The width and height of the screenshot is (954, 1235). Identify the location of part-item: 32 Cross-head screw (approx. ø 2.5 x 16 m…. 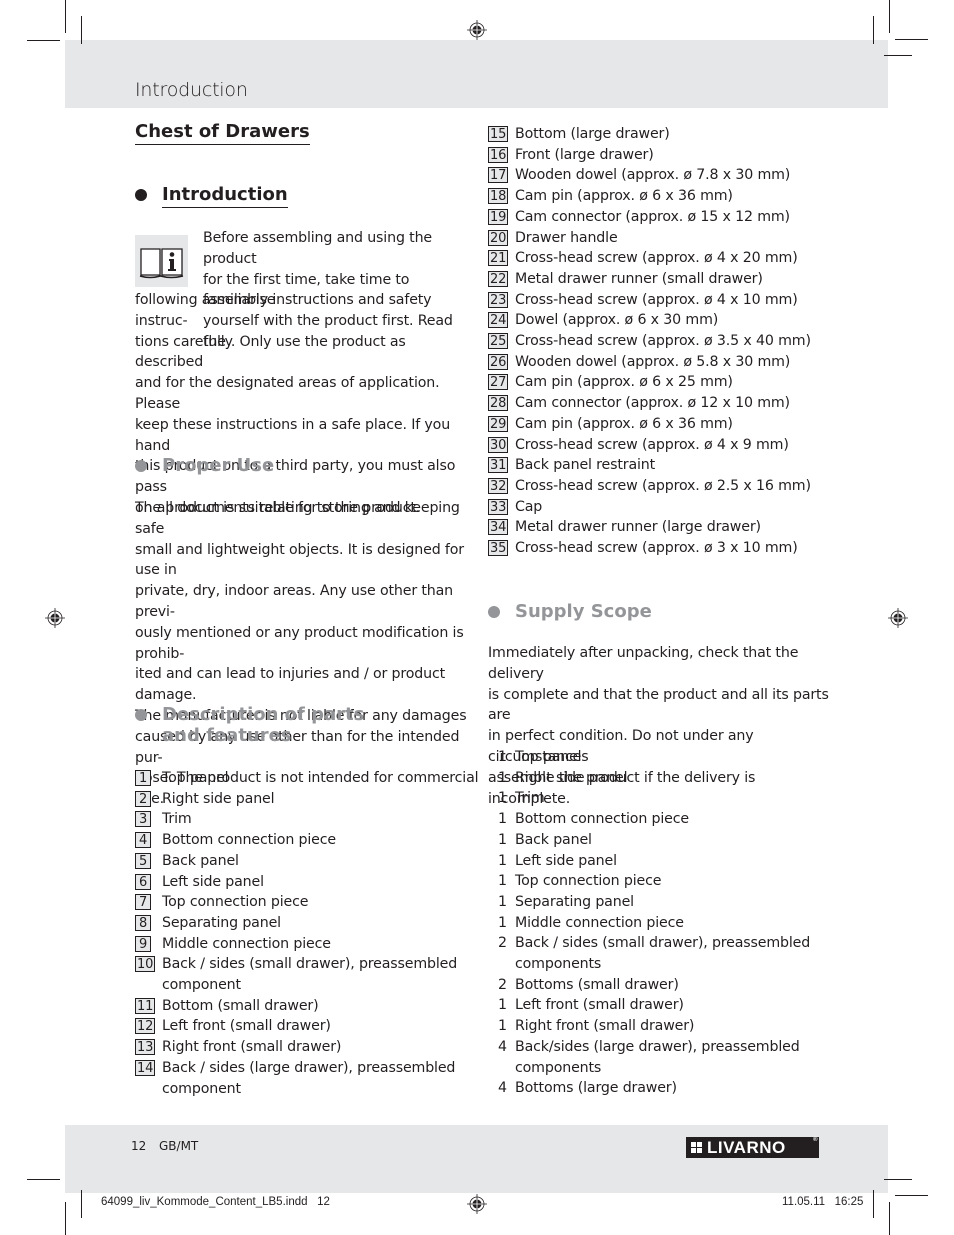
(658, 486).